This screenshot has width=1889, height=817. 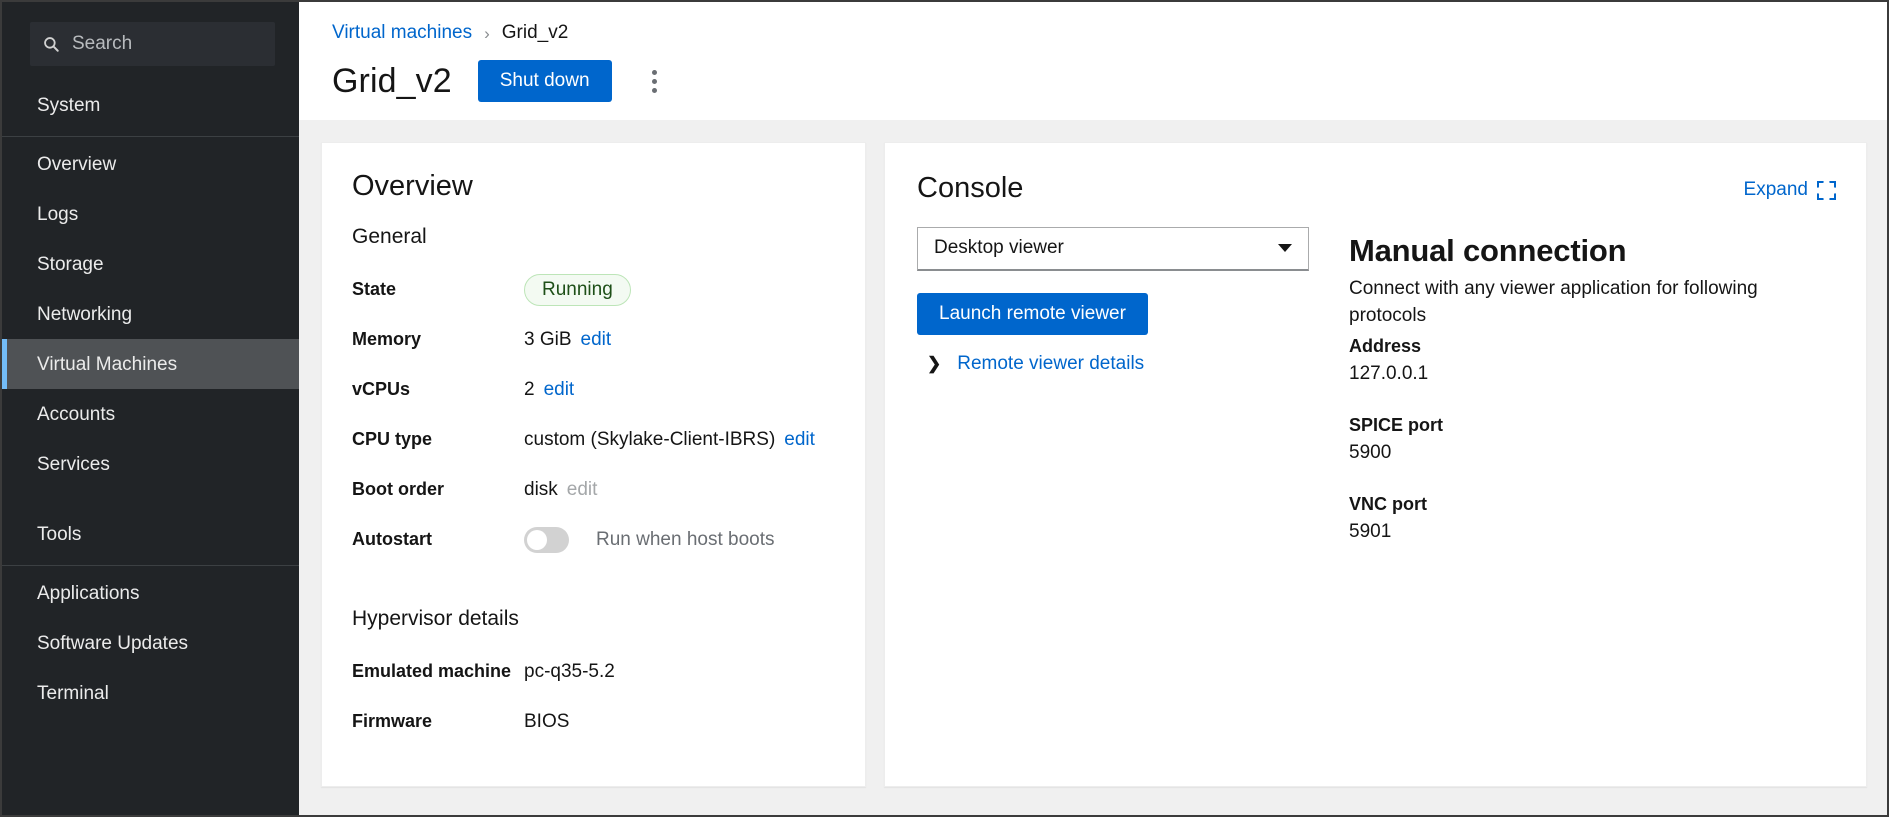 What do you see at coordinates (374, 289) in the screenshot?
I see `label-state: State` at bounding box center [374, 289].